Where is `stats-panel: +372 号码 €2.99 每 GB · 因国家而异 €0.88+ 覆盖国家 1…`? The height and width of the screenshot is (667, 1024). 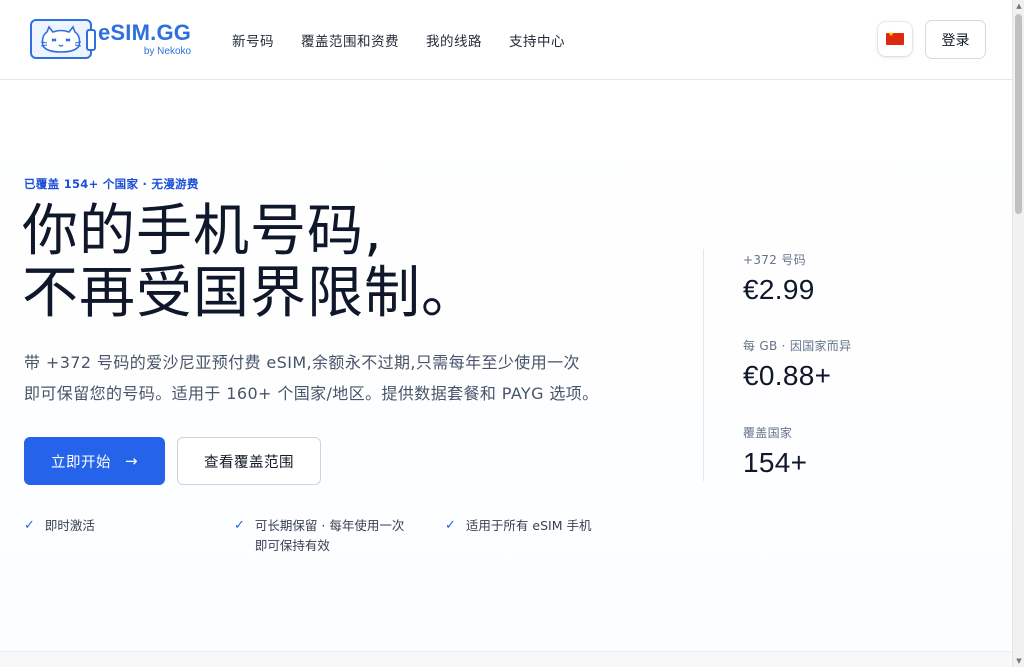 stats-panel: +372 号码 €2.99 每 GB · 因国家而异 €0.88+ 覆盖国家 1… is located at coordinates (848, 365).